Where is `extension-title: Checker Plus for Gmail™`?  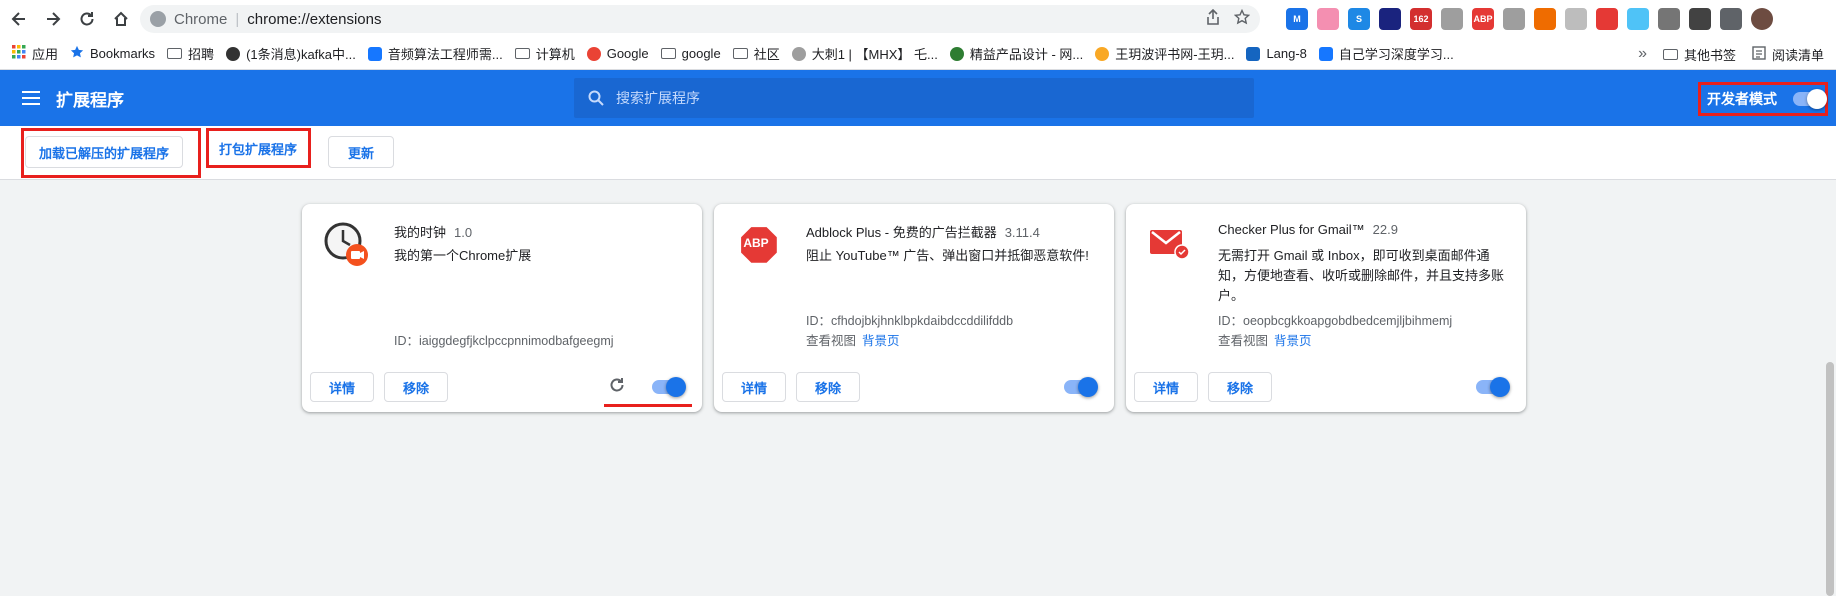 extension-title: Checker Plus for Gmail™ is located at coordinates (1291, 229).